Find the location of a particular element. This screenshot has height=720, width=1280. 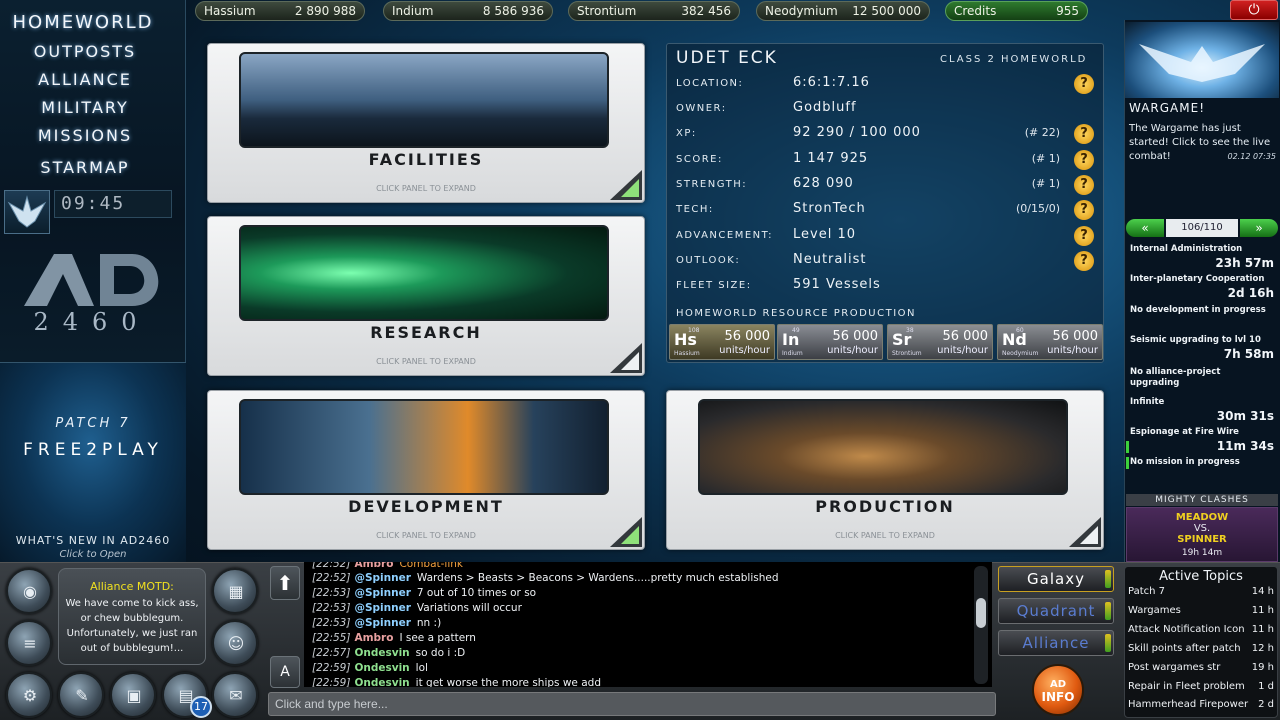

topic-item: Attack Notification Icon 11 h is located at coordinates (1201, 631).